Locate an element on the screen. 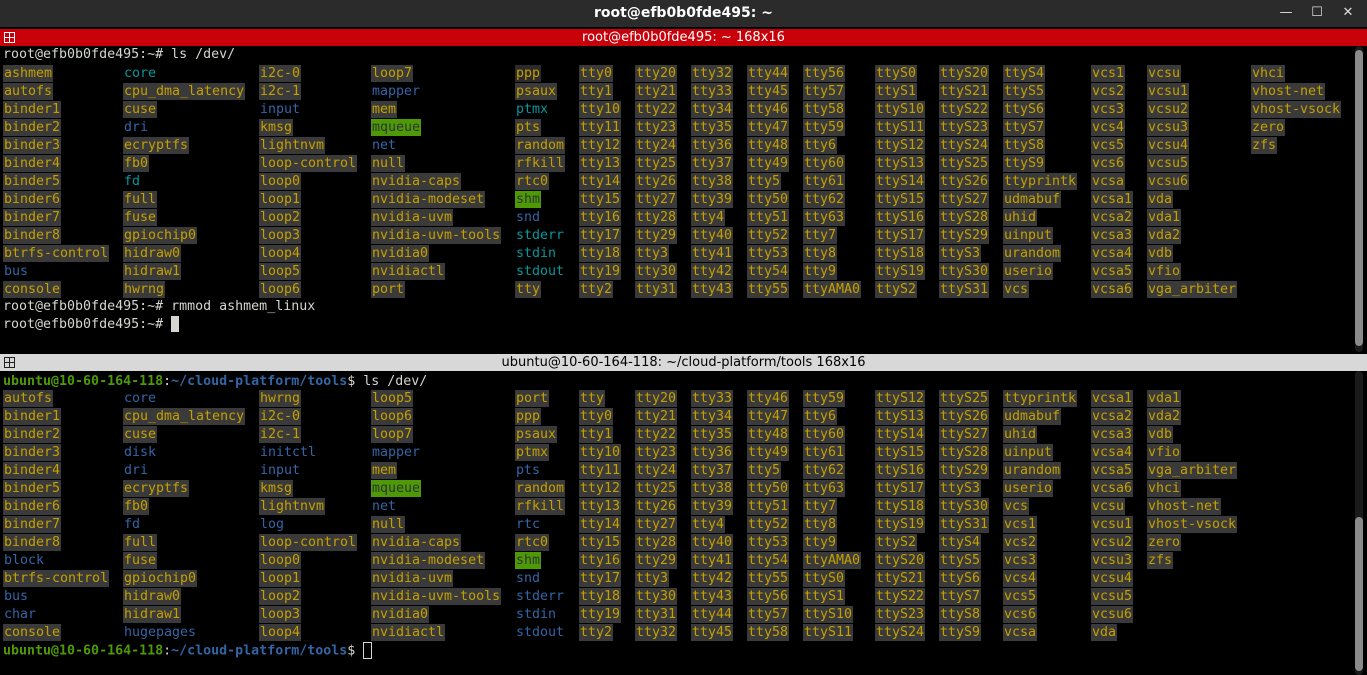 This screenshot has width=1367, height=675. dev-entry: ttyS9 is located at coordinates (960, 632).